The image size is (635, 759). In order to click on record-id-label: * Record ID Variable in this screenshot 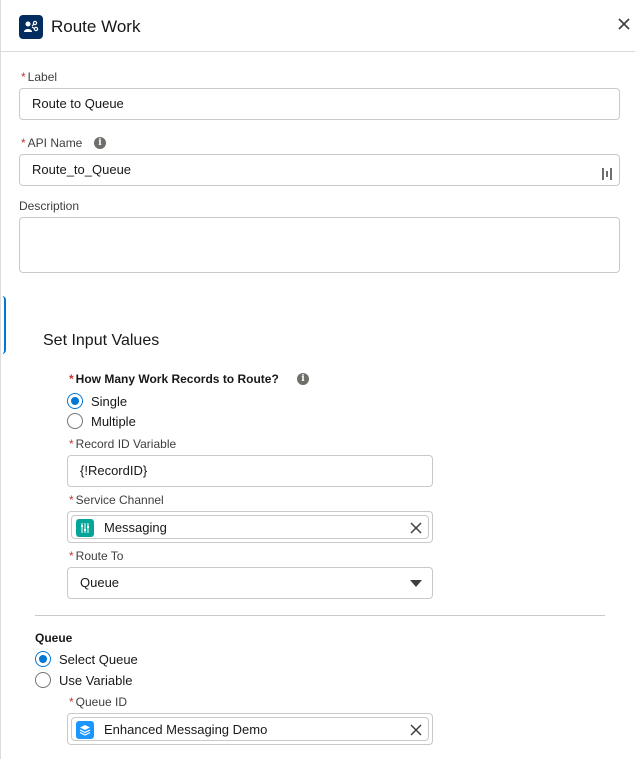, I will do `click(123, 444)`.